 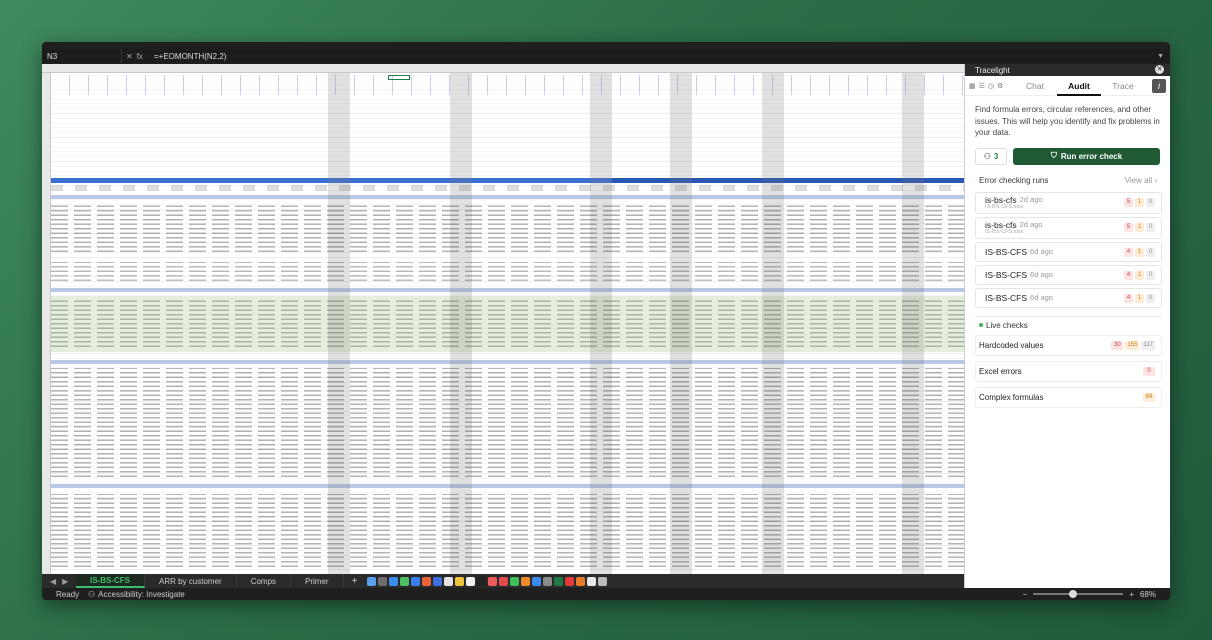 What do you see at coordinates (53, 581) in the screenshot?
I see `chevron-left-icon: ◀` at bounding box center [53, 581].